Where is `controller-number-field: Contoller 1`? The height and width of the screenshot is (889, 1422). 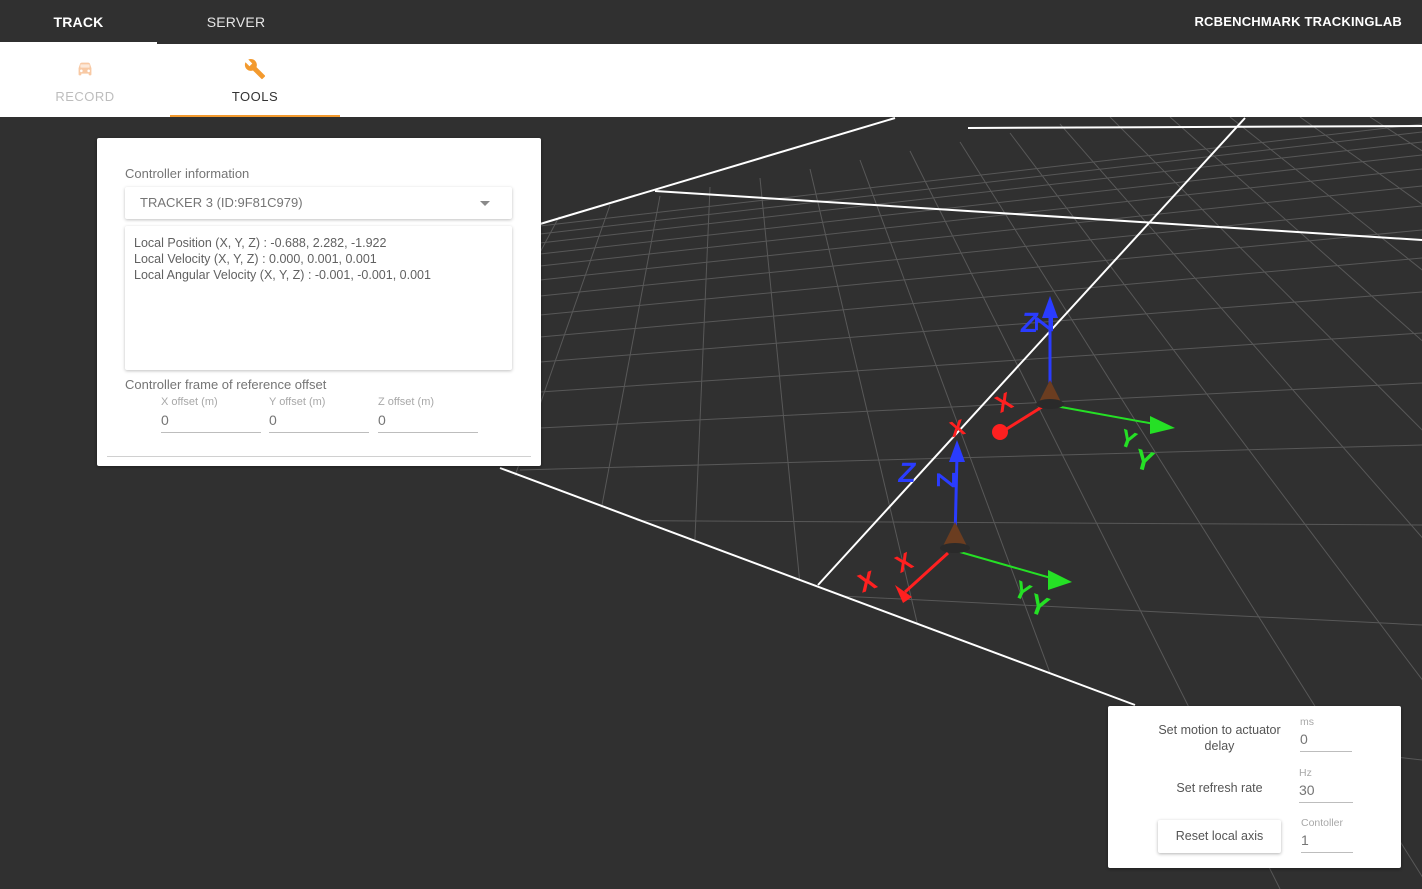 controller-number-field: Contoller 1 is located at coordinates (1327, 835).